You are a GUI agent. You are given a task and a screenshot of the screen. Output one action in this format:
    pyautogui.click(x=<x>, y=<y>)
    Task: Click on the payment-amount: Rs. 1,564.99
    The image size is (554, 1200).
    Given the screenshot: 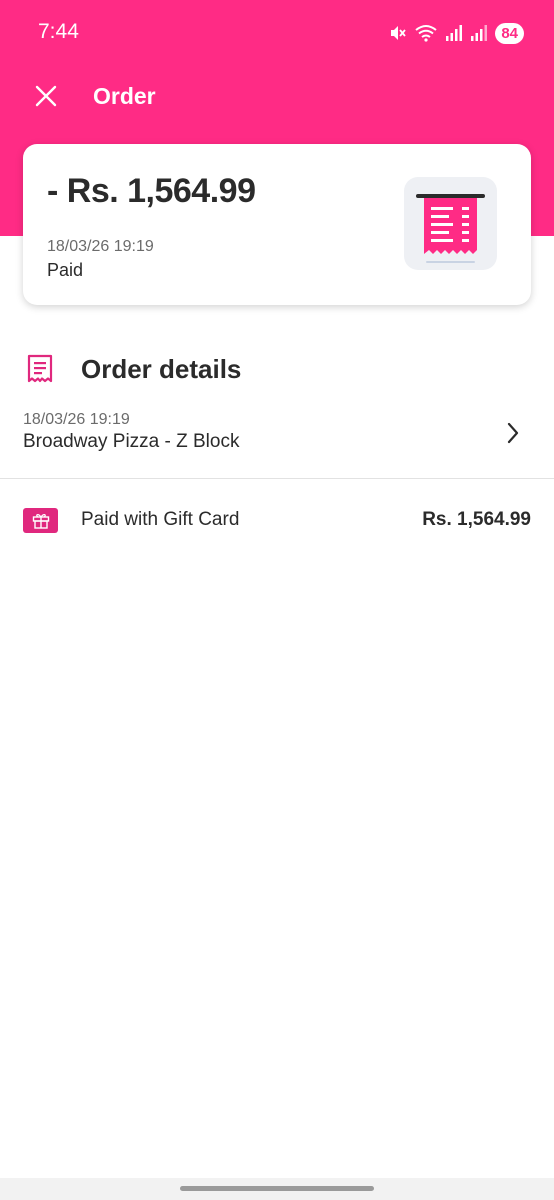 What is the action you would take?
    pyautogui.click(x=476, y=519)
    